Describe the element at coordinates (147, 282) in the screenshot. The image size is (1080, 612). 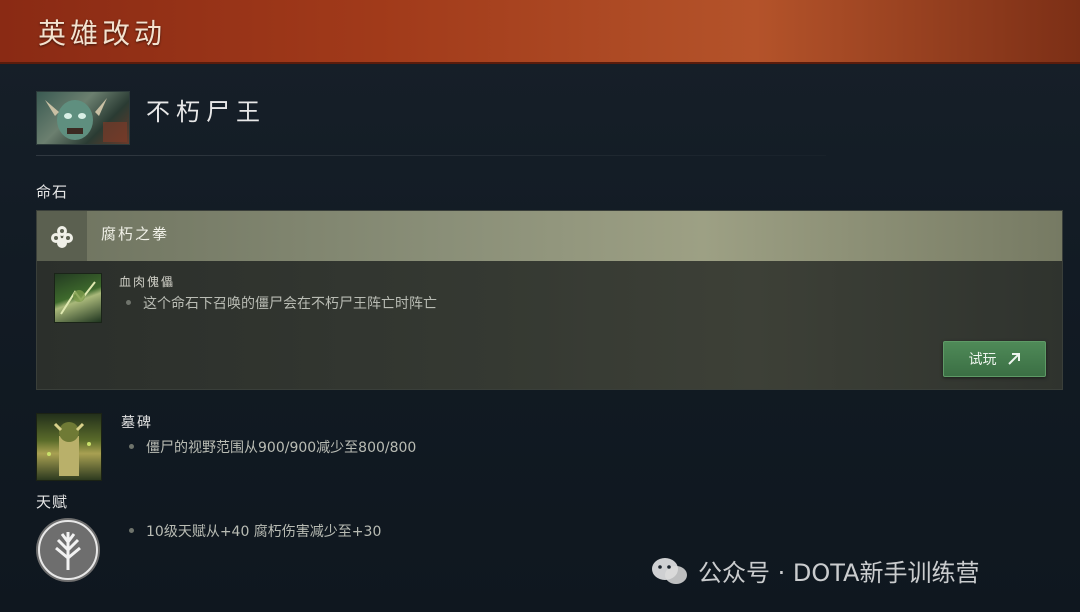
I see `ability-name: 血肉傀儡` at that location.